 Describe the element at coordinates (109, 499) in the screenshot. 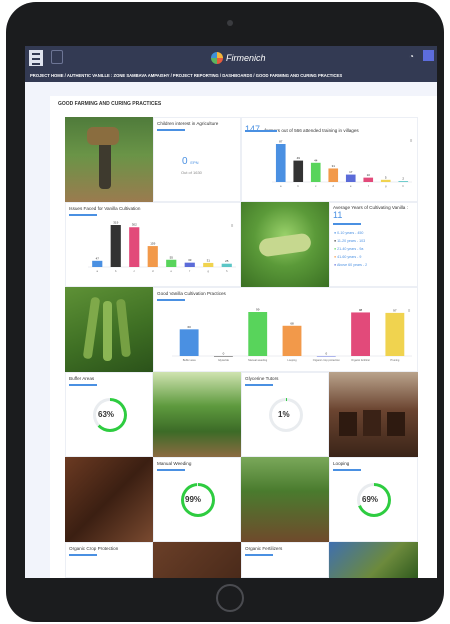

I see `dried-pods-photo` at that location.